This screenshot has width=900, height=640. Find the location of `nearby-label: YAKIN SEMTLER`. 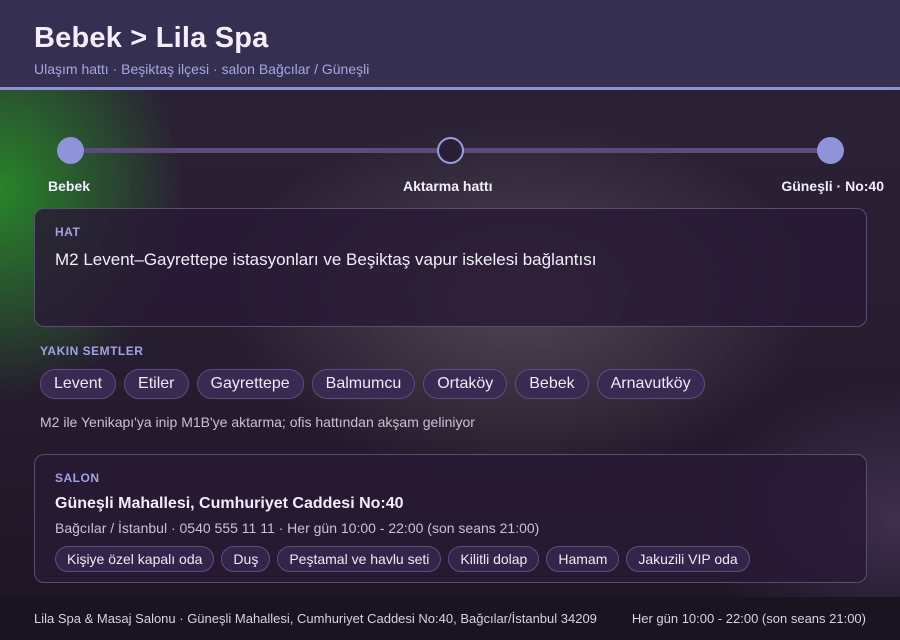

nearby-label: YAKIN SEMTLER is located at coordinates (92, 351).